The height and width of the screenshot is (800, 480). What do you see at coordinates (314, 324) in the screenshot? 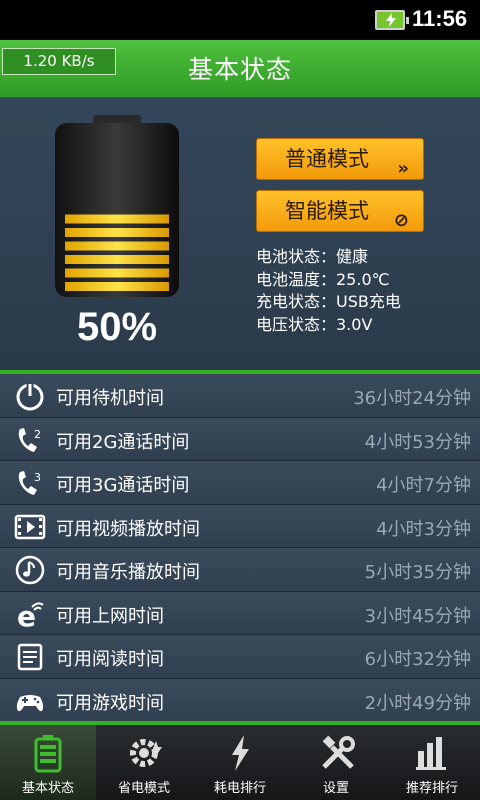
I see `voltage-status: 电压状态：3.0V` at bounding box center [314, 324].